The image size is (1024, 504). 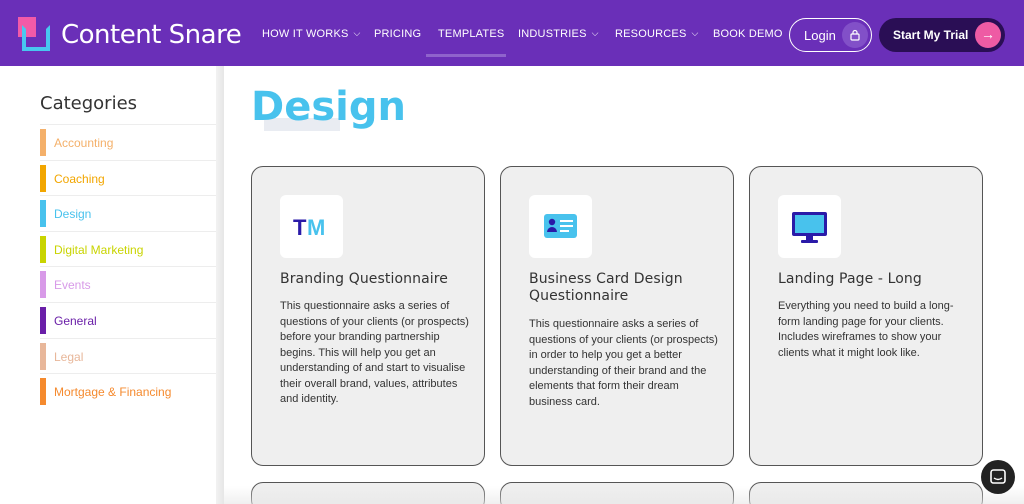 What do you see at coordinates (75, 320) in the screenshot?
I see `category-label: General` at bounding box center [75, 320].